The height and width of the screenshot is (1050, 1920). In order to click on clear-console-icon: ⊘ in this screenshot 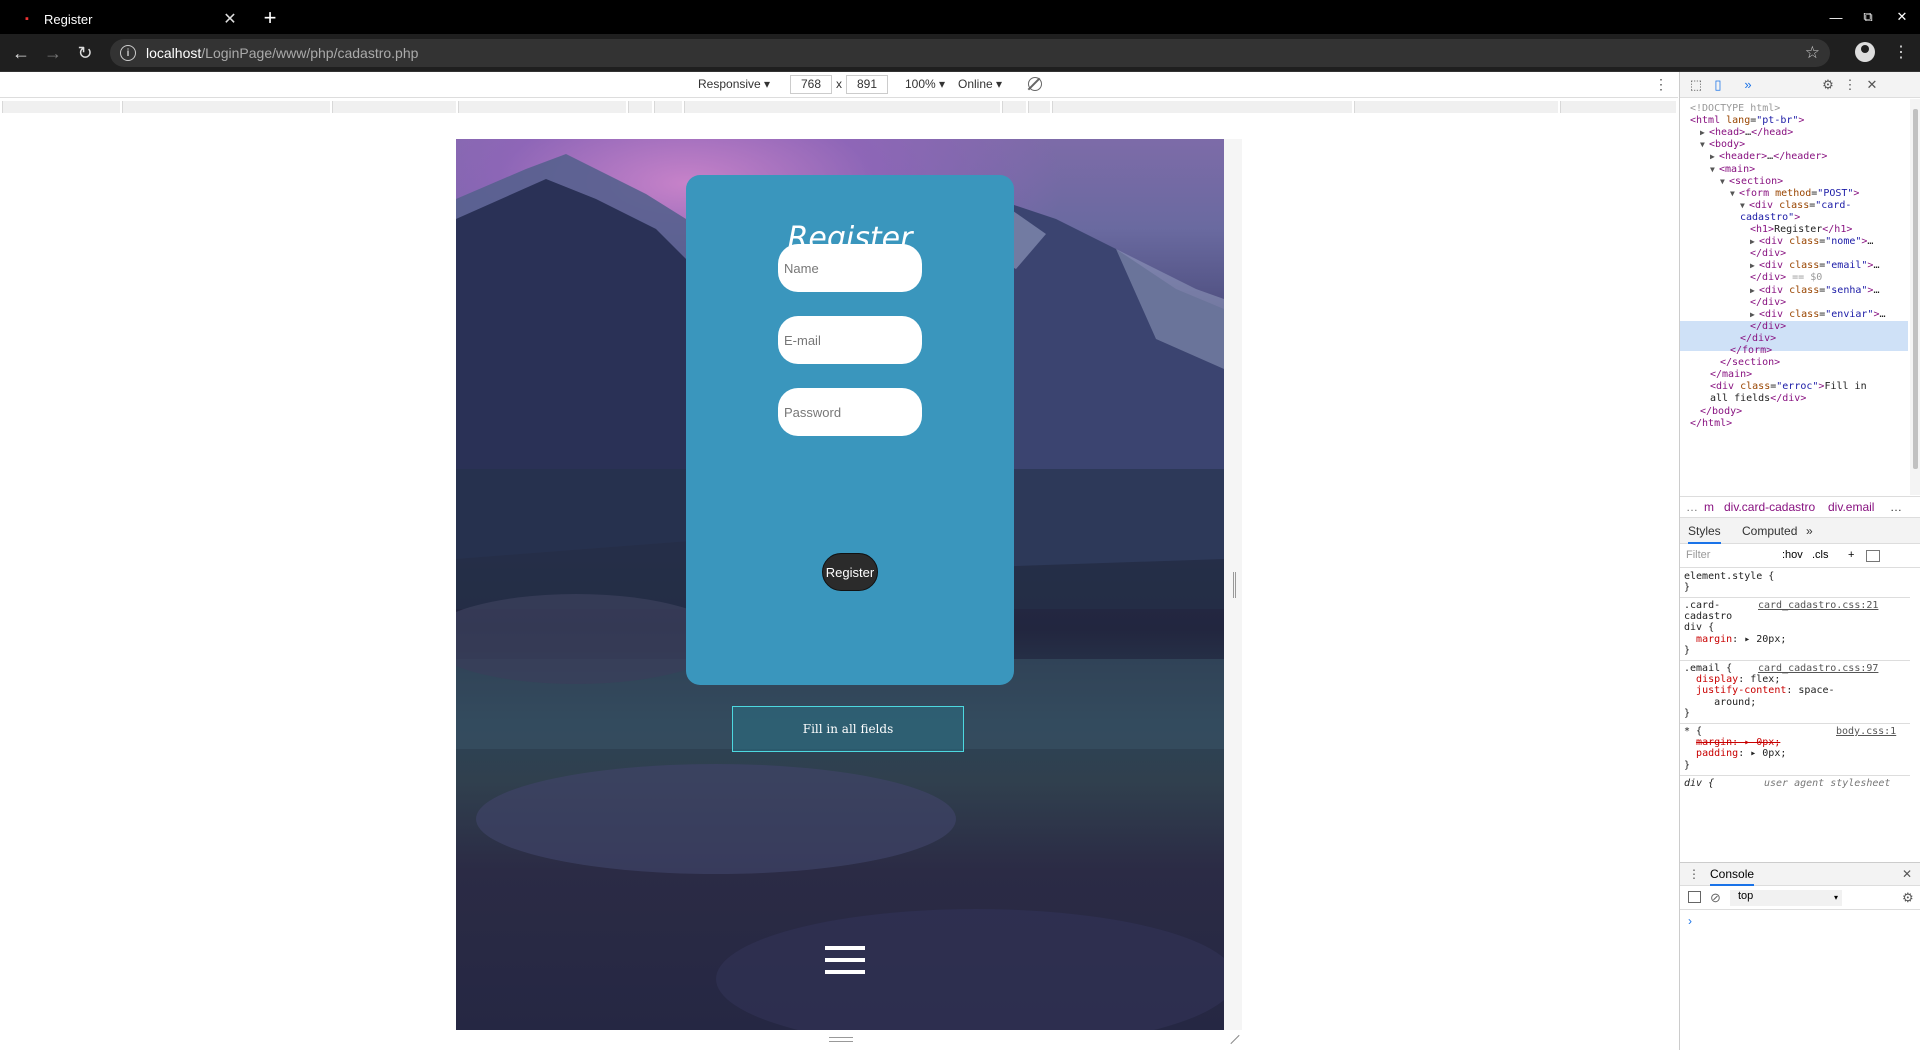, I will do `click(1715, 898)`.